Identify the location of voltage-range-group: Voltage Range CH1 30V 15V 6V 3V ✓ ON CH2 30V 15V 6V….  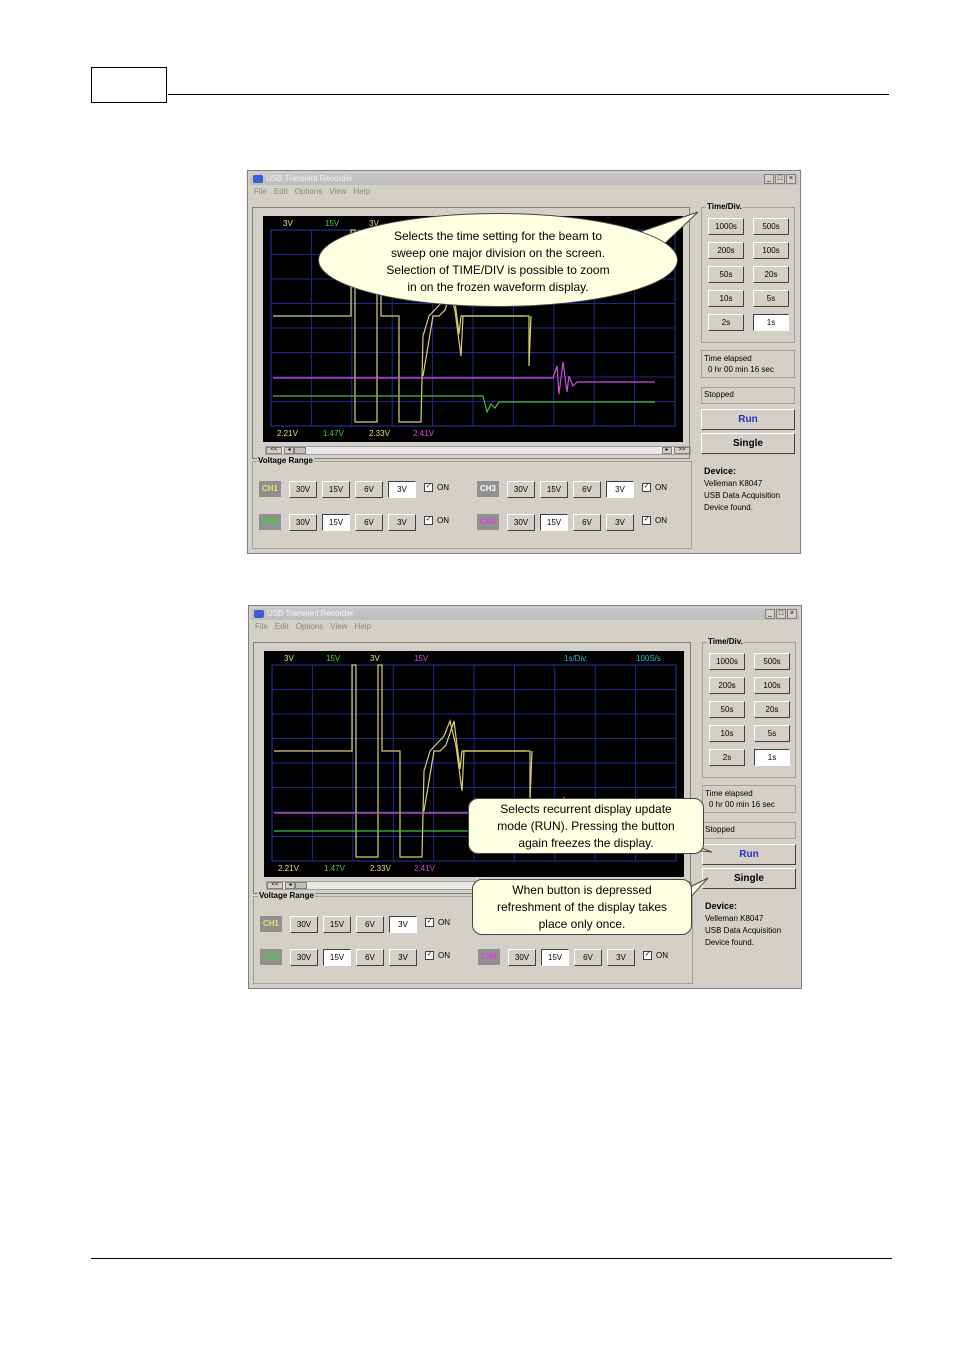
(472, 502).